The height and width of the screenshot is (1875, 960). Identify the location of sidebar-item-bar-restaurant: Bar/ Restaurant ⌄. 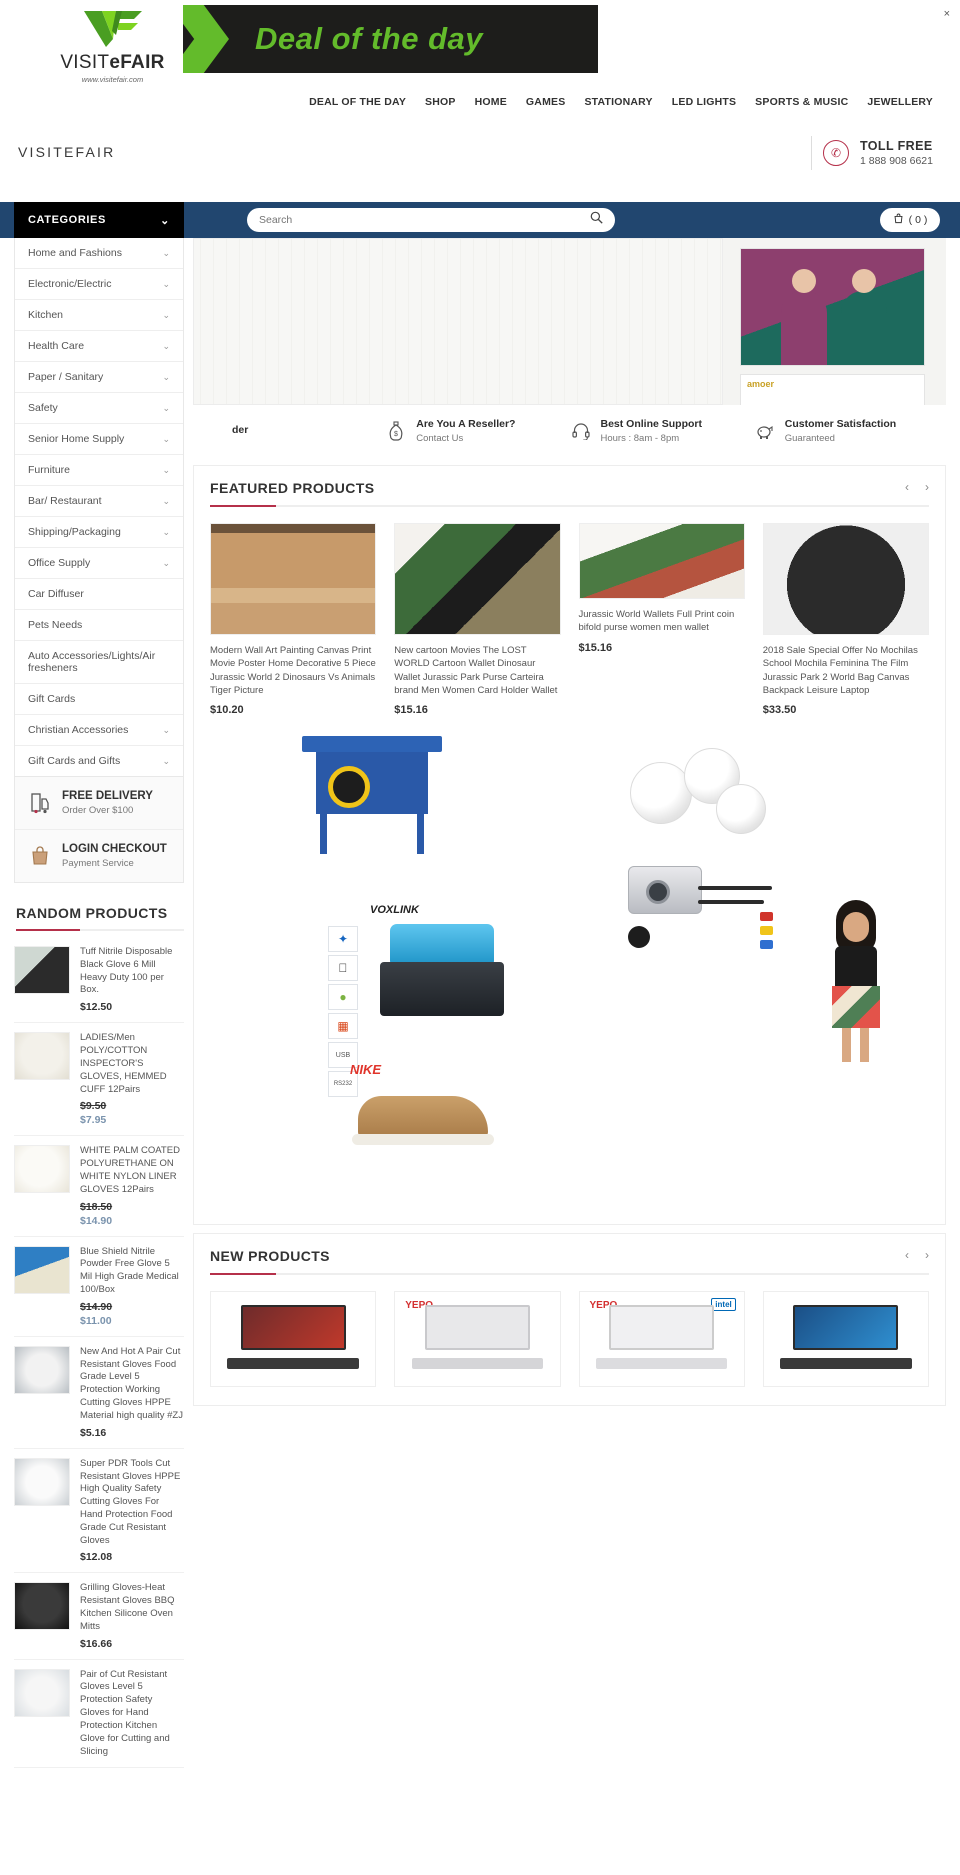
(99, 501).